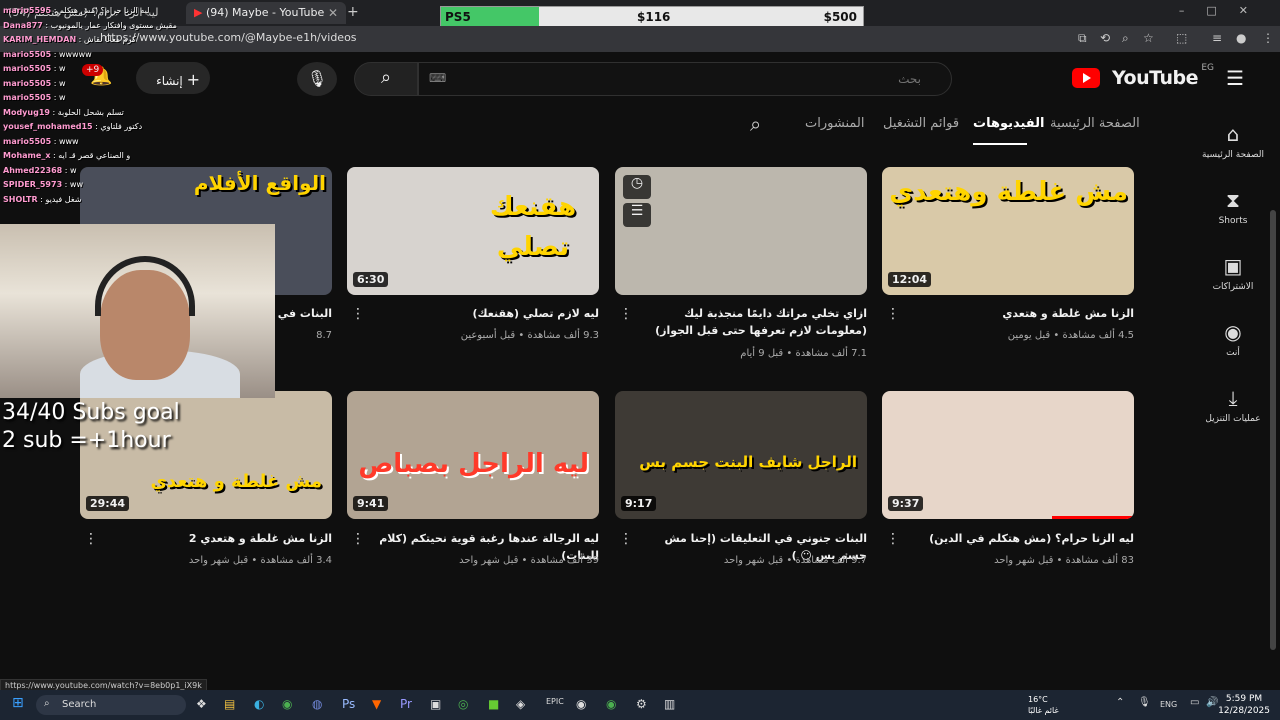  What do you see at coordinates (1244, 705) in the screenshot?
I see `taskbar-clock: 5:59 PM 12/28/2025` at bounding box center [1244, 705].